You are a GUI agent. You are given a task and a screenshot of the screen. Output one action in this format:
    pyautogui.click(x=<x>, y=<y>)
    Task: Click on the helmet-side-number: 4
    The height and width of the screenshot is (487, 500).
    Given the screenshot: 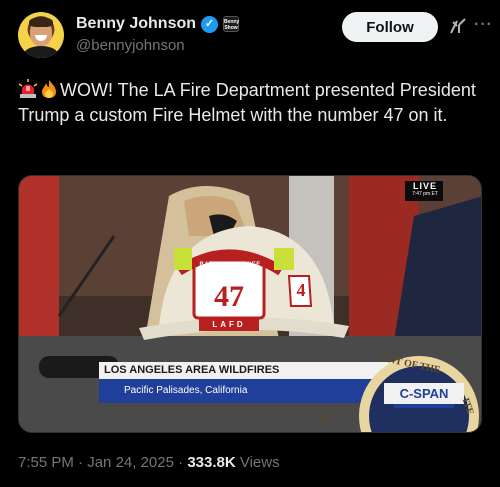 What is the action you would take?
    pyautogui.click(x=301, y=290)
    